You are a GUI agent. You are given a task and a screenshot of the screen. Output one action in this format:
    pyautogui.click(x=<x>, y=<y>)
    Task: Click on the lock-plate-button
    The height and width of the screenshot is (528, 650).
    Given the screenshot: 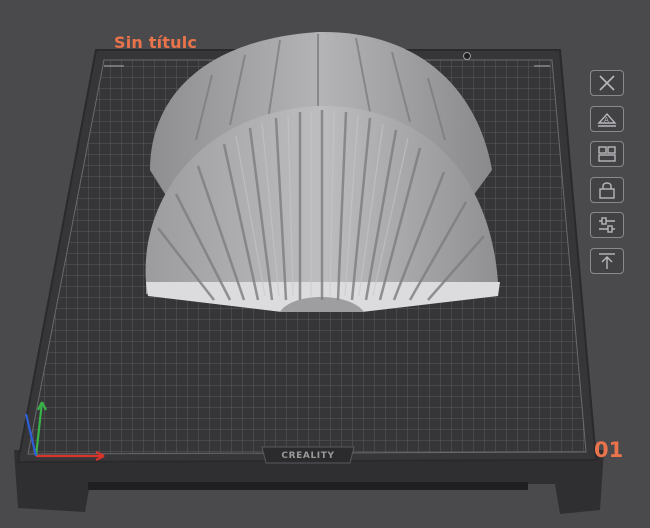 What is the action you would take?
    pyautogui.click(x=607, y=189)
    